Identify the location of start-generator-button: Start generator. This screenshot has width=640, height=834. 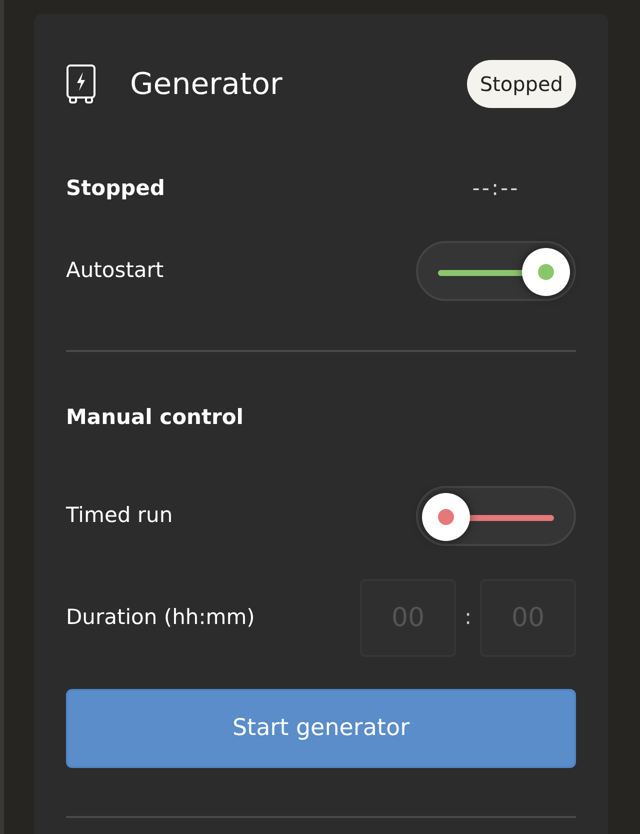
(321, 728).